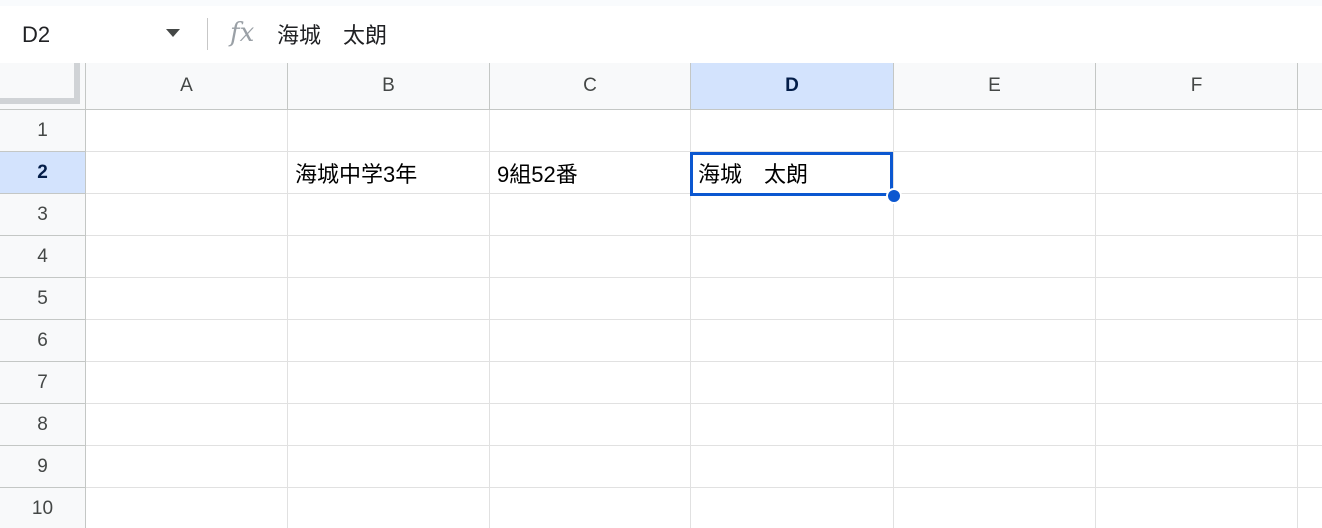 This screenshot has width=1322, height=528. Describe the element at coordinates (1310, 299) in the screenshot. I see `cell-g5` at that location.